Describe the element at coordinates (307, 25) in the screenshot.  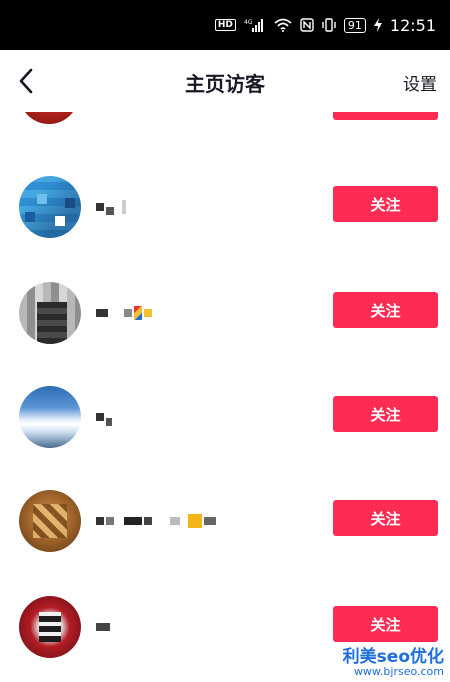
I see `nfc-icon` at that location.